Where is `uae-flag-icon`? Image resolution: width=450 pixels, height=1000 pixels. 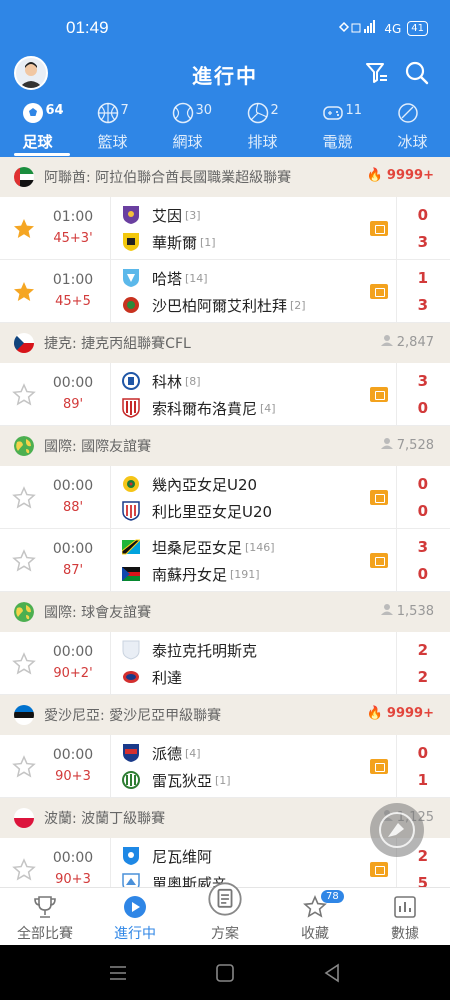 uae-flag-icon is located at coordinates (24, 177).